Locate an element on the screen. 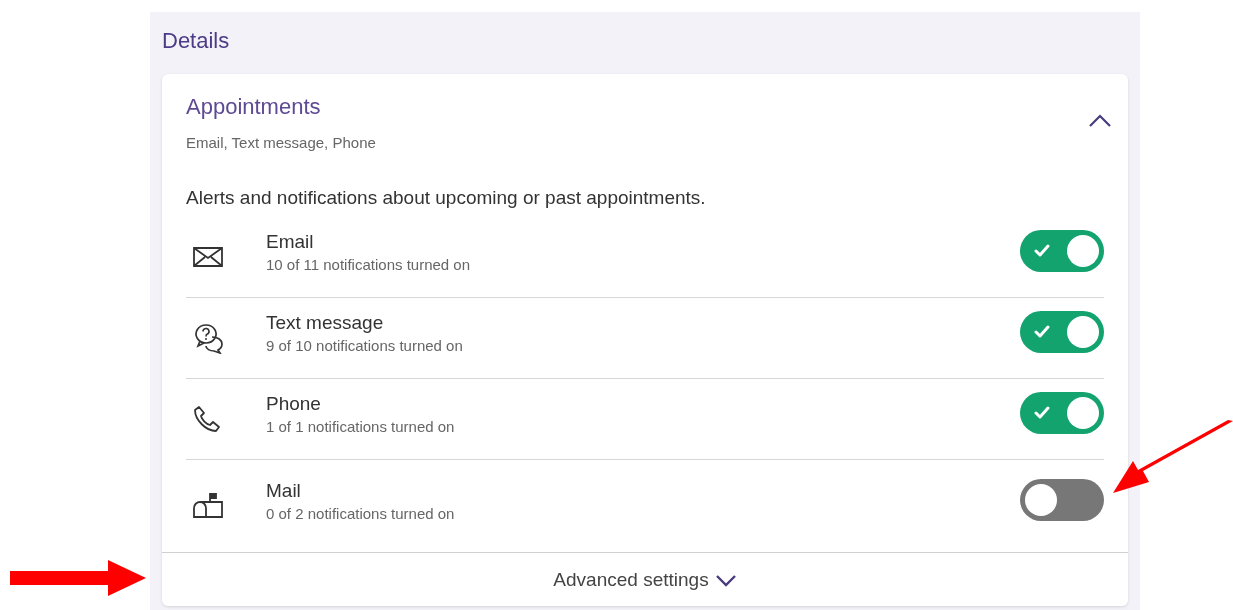 The image size is (1233, 610). channel-name: Text message is located at coordinates (325, 323).